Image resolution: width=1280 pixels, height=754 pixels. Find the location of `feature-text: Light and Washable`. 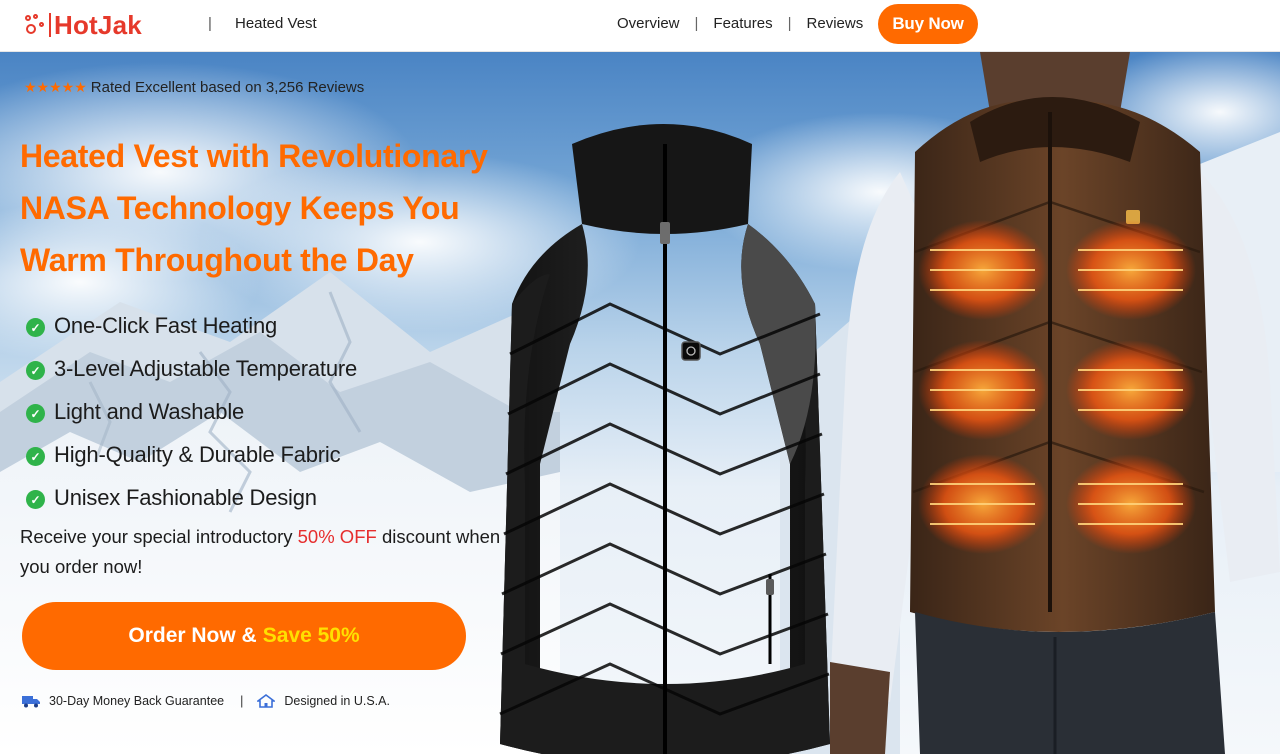

feature-text: Light and Washable is located at coordinates (149, 411).